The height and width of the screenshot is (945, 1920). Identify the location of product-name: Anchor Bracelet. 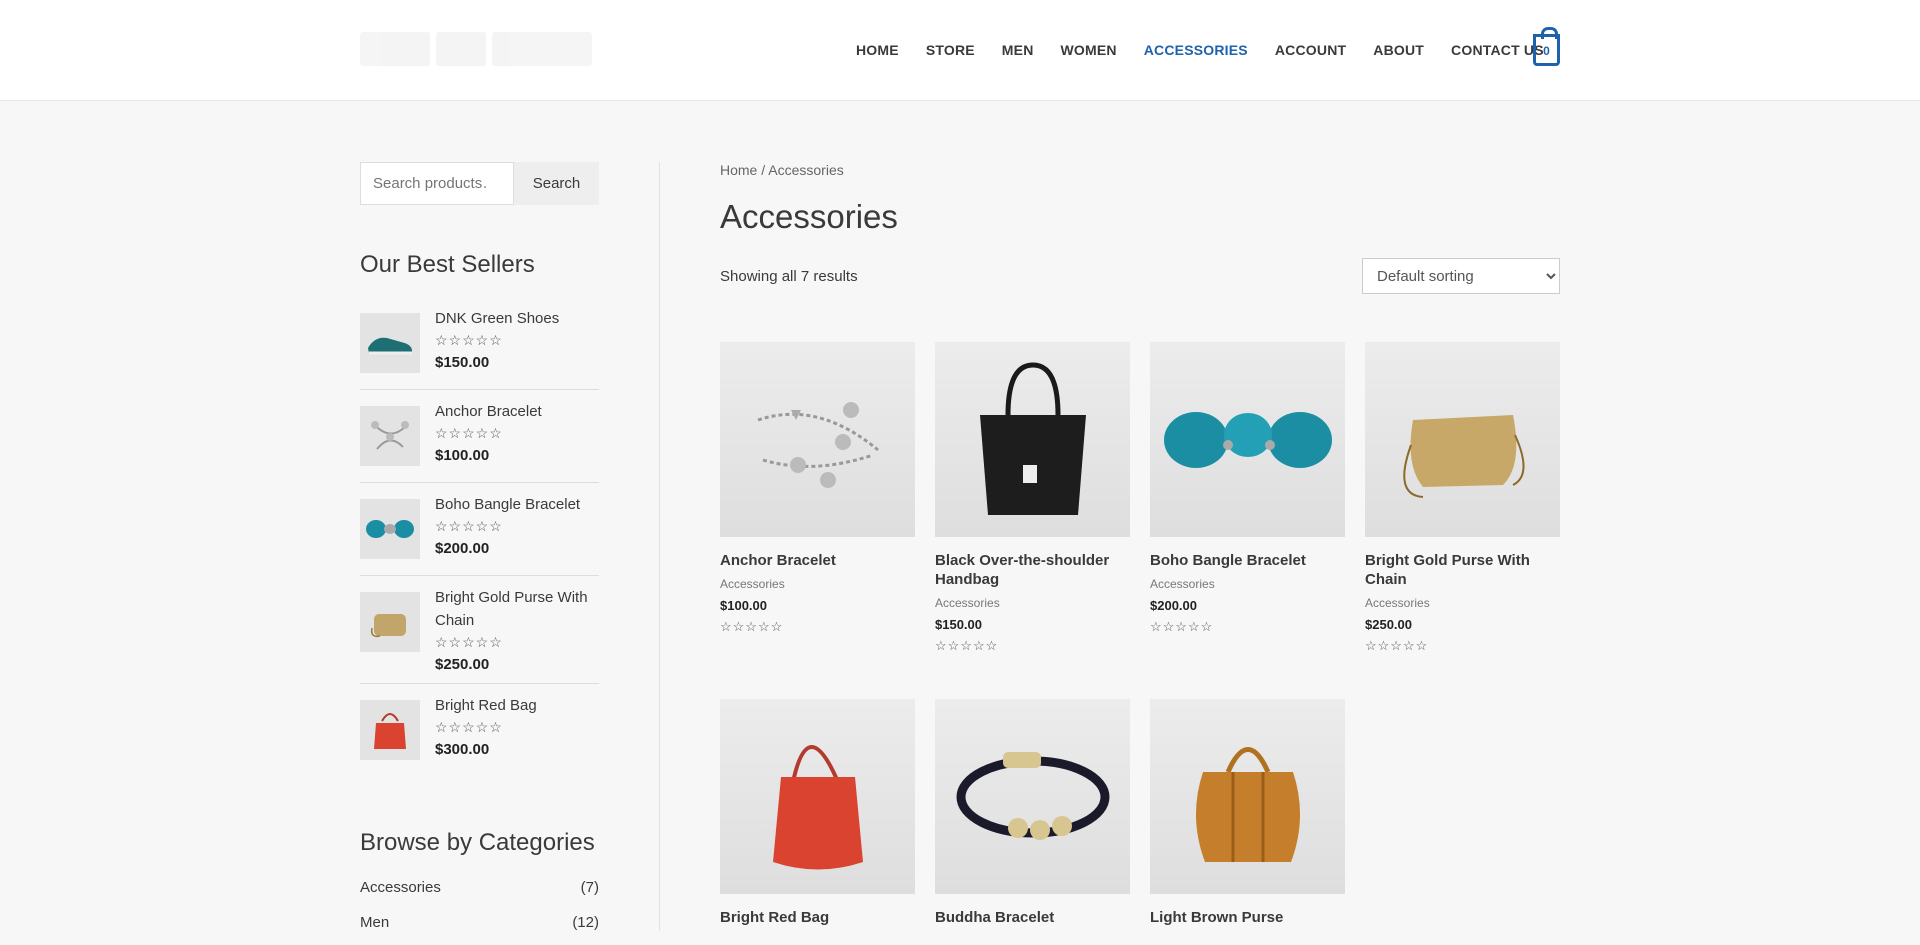
(817, 560).